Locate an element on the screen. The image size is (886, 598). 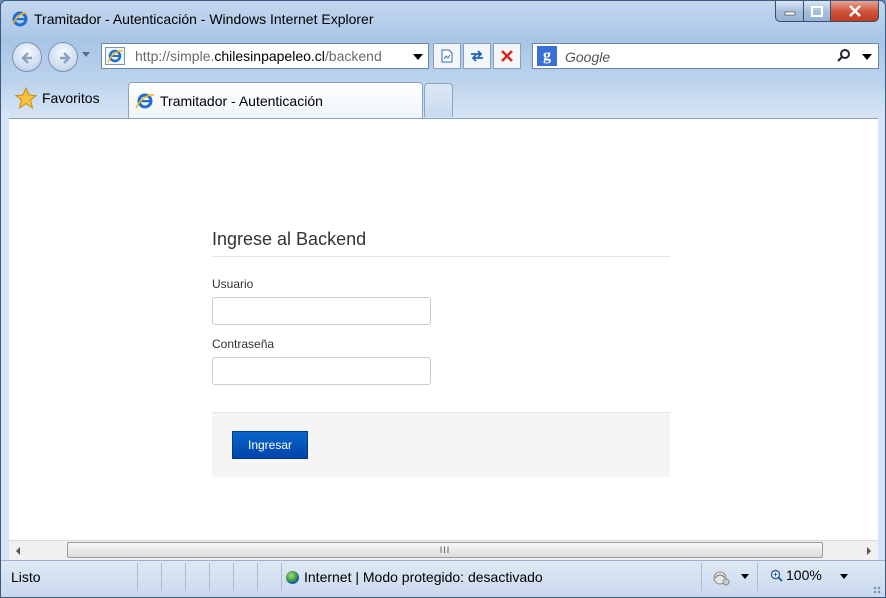
close-button is located at coordinates (855, 11).